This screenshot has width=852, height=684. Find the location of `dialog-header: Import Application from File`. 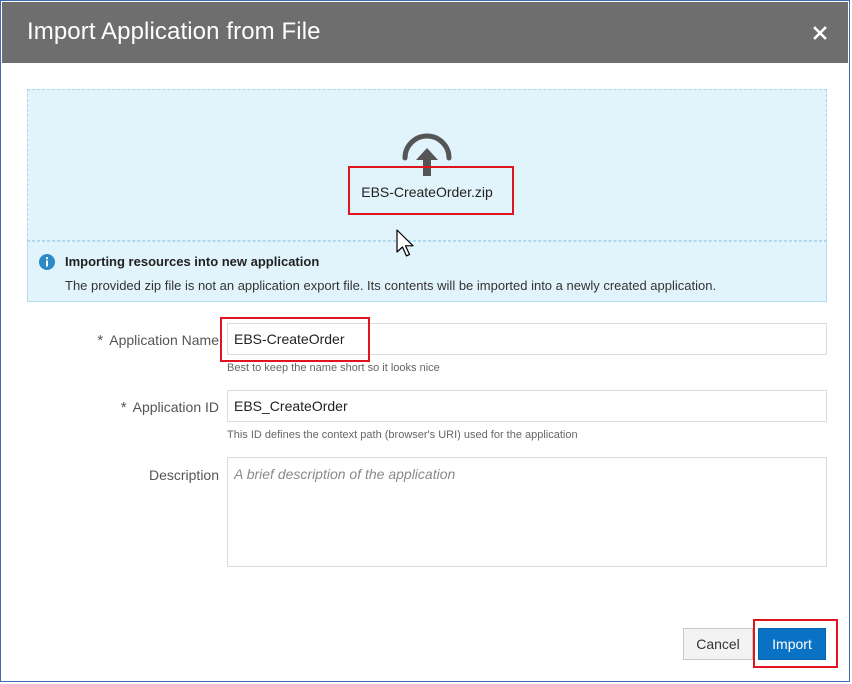

dialog-header: Import Application from File is located at coordinates (425, 32).